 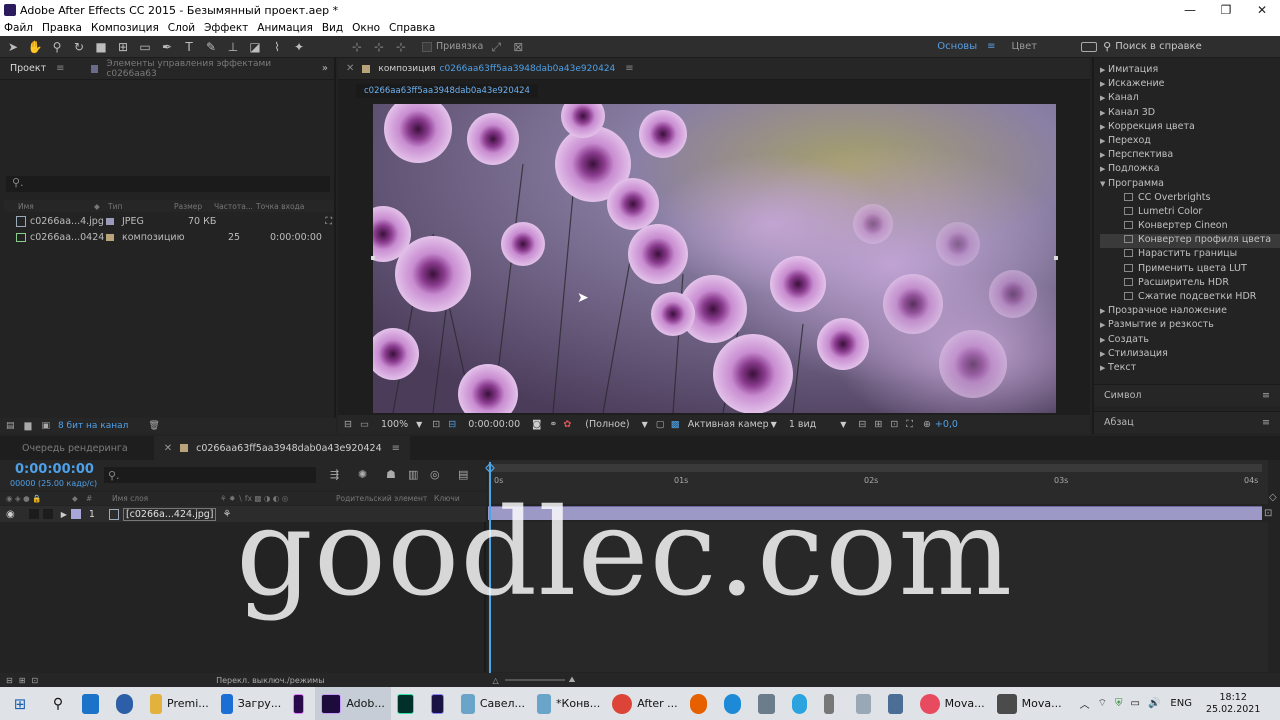 What do you see at coordinates (93, 703) in the screenshot?
I see `mail-icon` at bounding box center [93, 703].